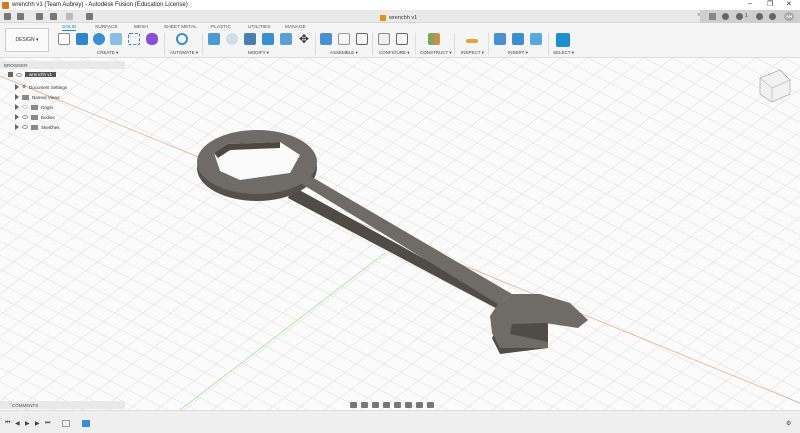 The height and width of the screenshot is (433, 800). I want to click on automate-menu: AUTOMATE ▾, so click(184, 53).